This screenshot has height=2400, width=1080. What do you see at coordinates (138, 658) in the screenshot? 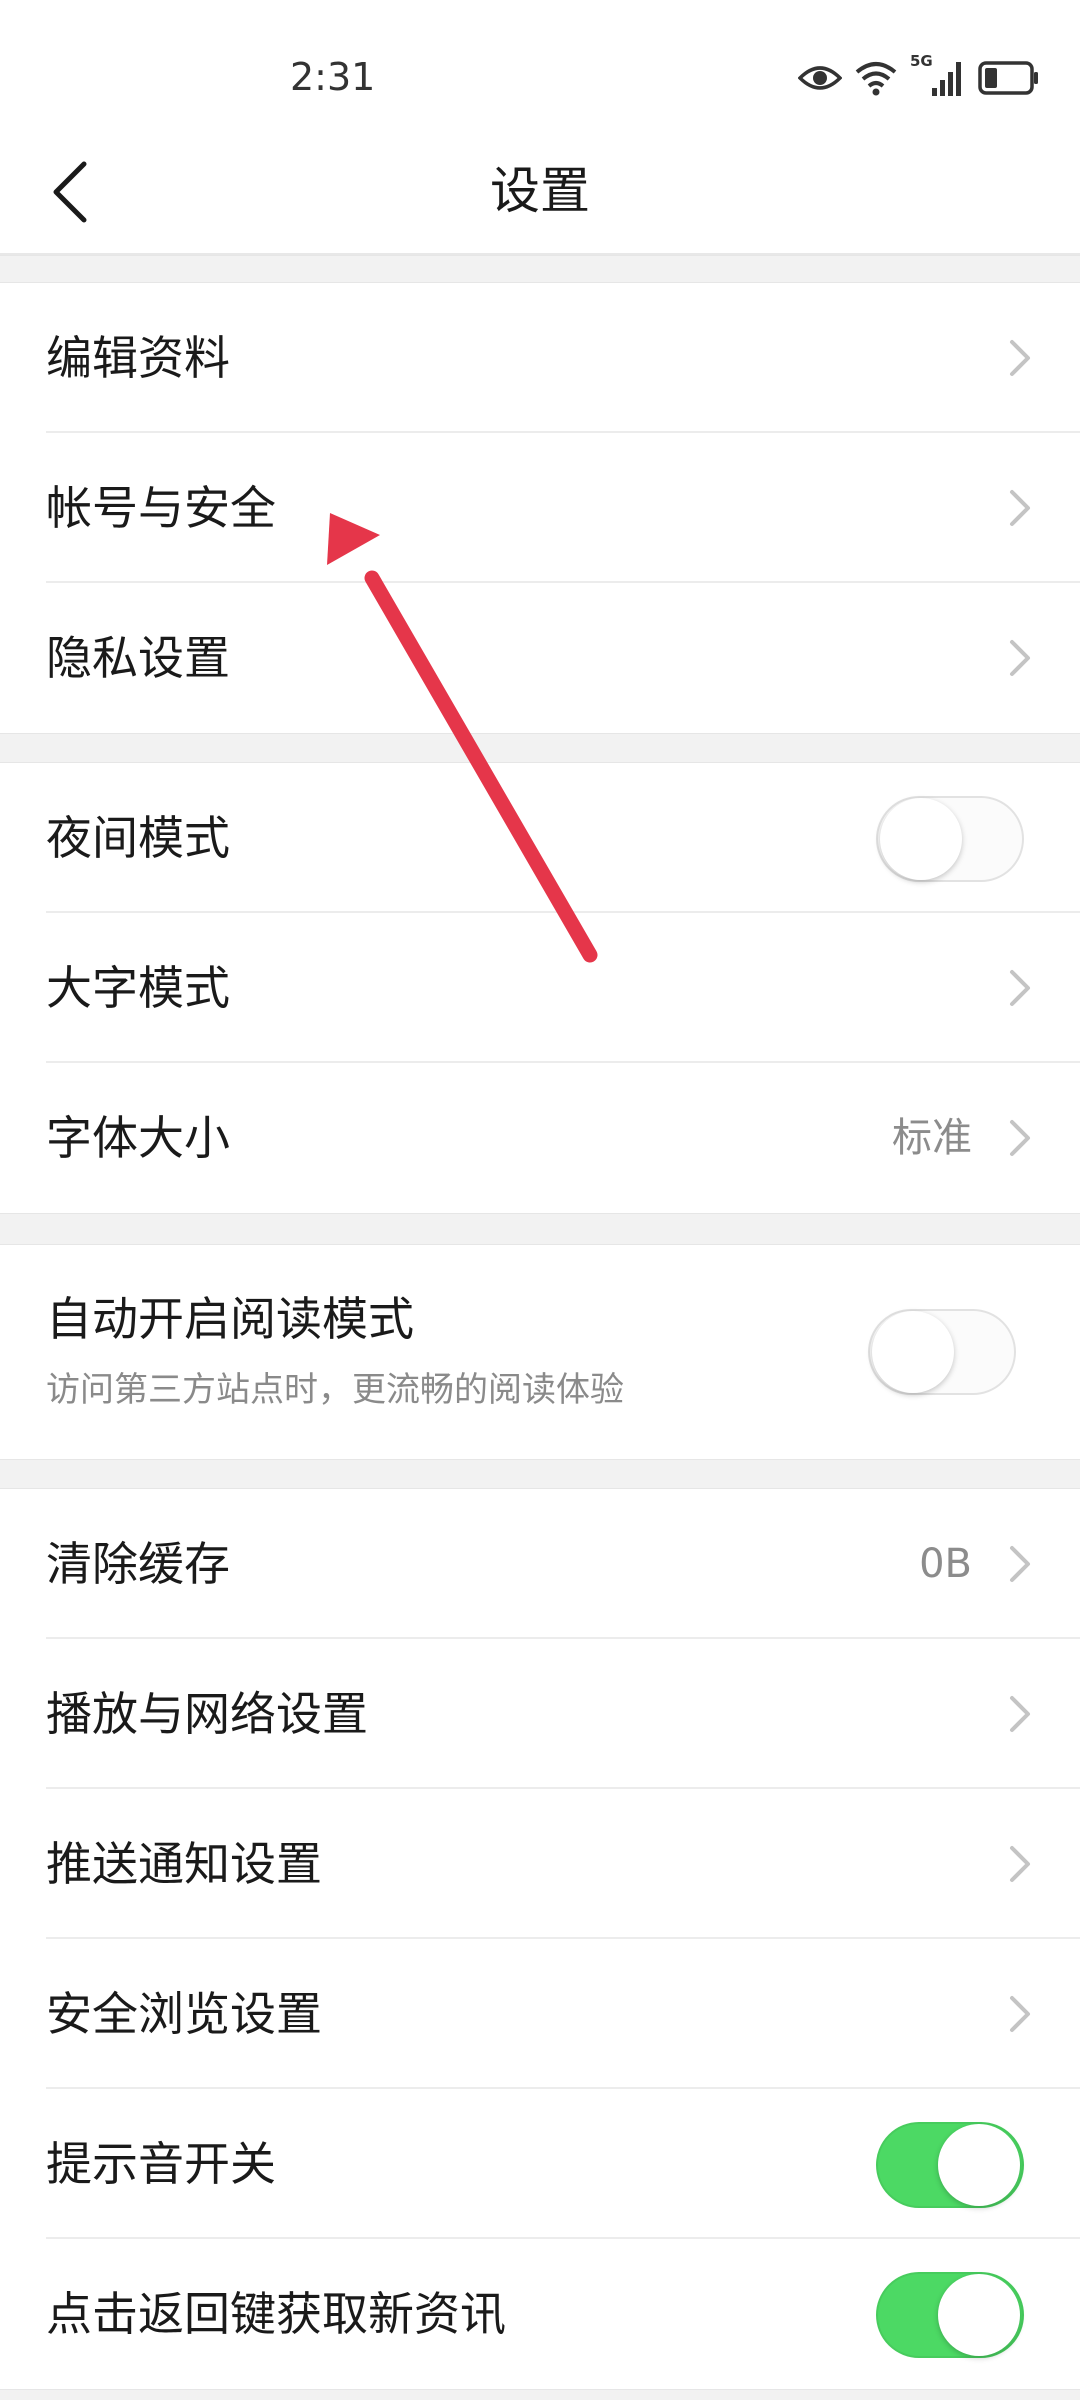
I see `row-label: 隐私设置` at bounding box center [138, 658].